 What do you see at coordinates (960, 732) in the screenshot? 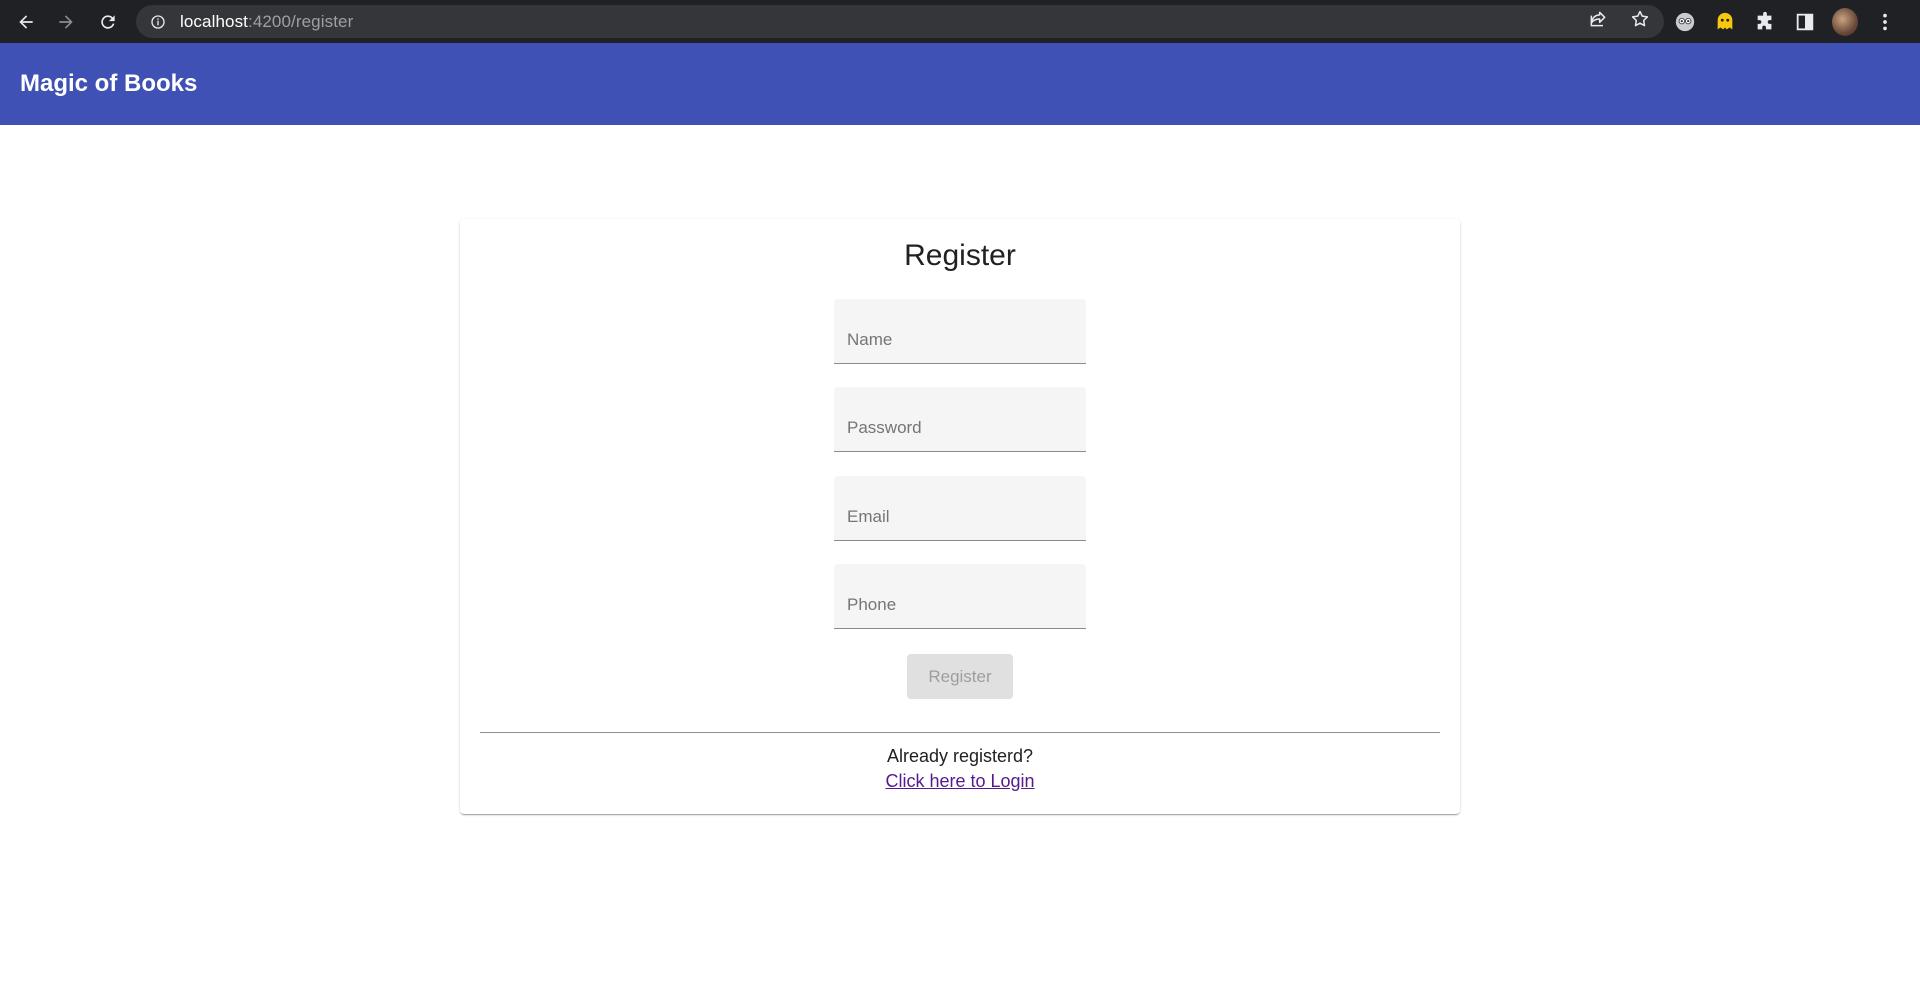
I see `divider` at bounding box center [960, 732].